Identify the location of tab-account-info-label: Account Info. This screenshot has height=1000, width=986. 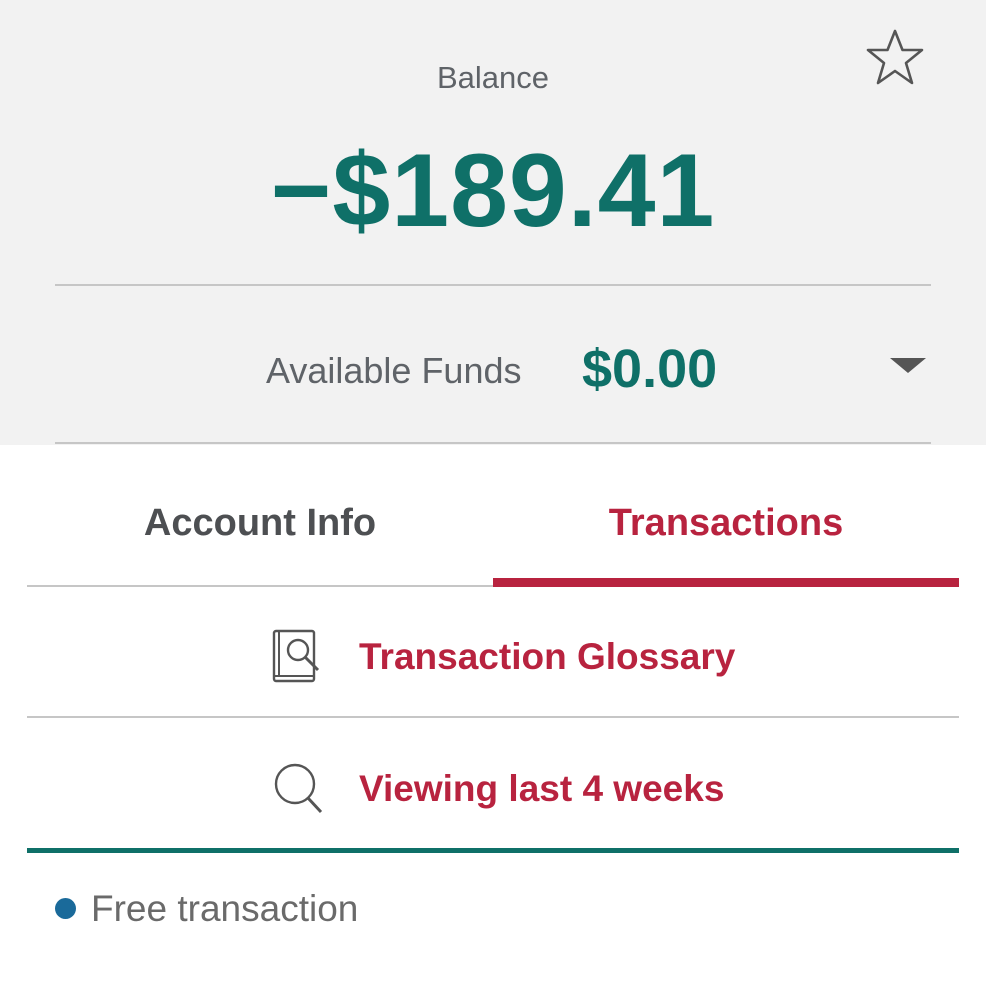
(260, 522).